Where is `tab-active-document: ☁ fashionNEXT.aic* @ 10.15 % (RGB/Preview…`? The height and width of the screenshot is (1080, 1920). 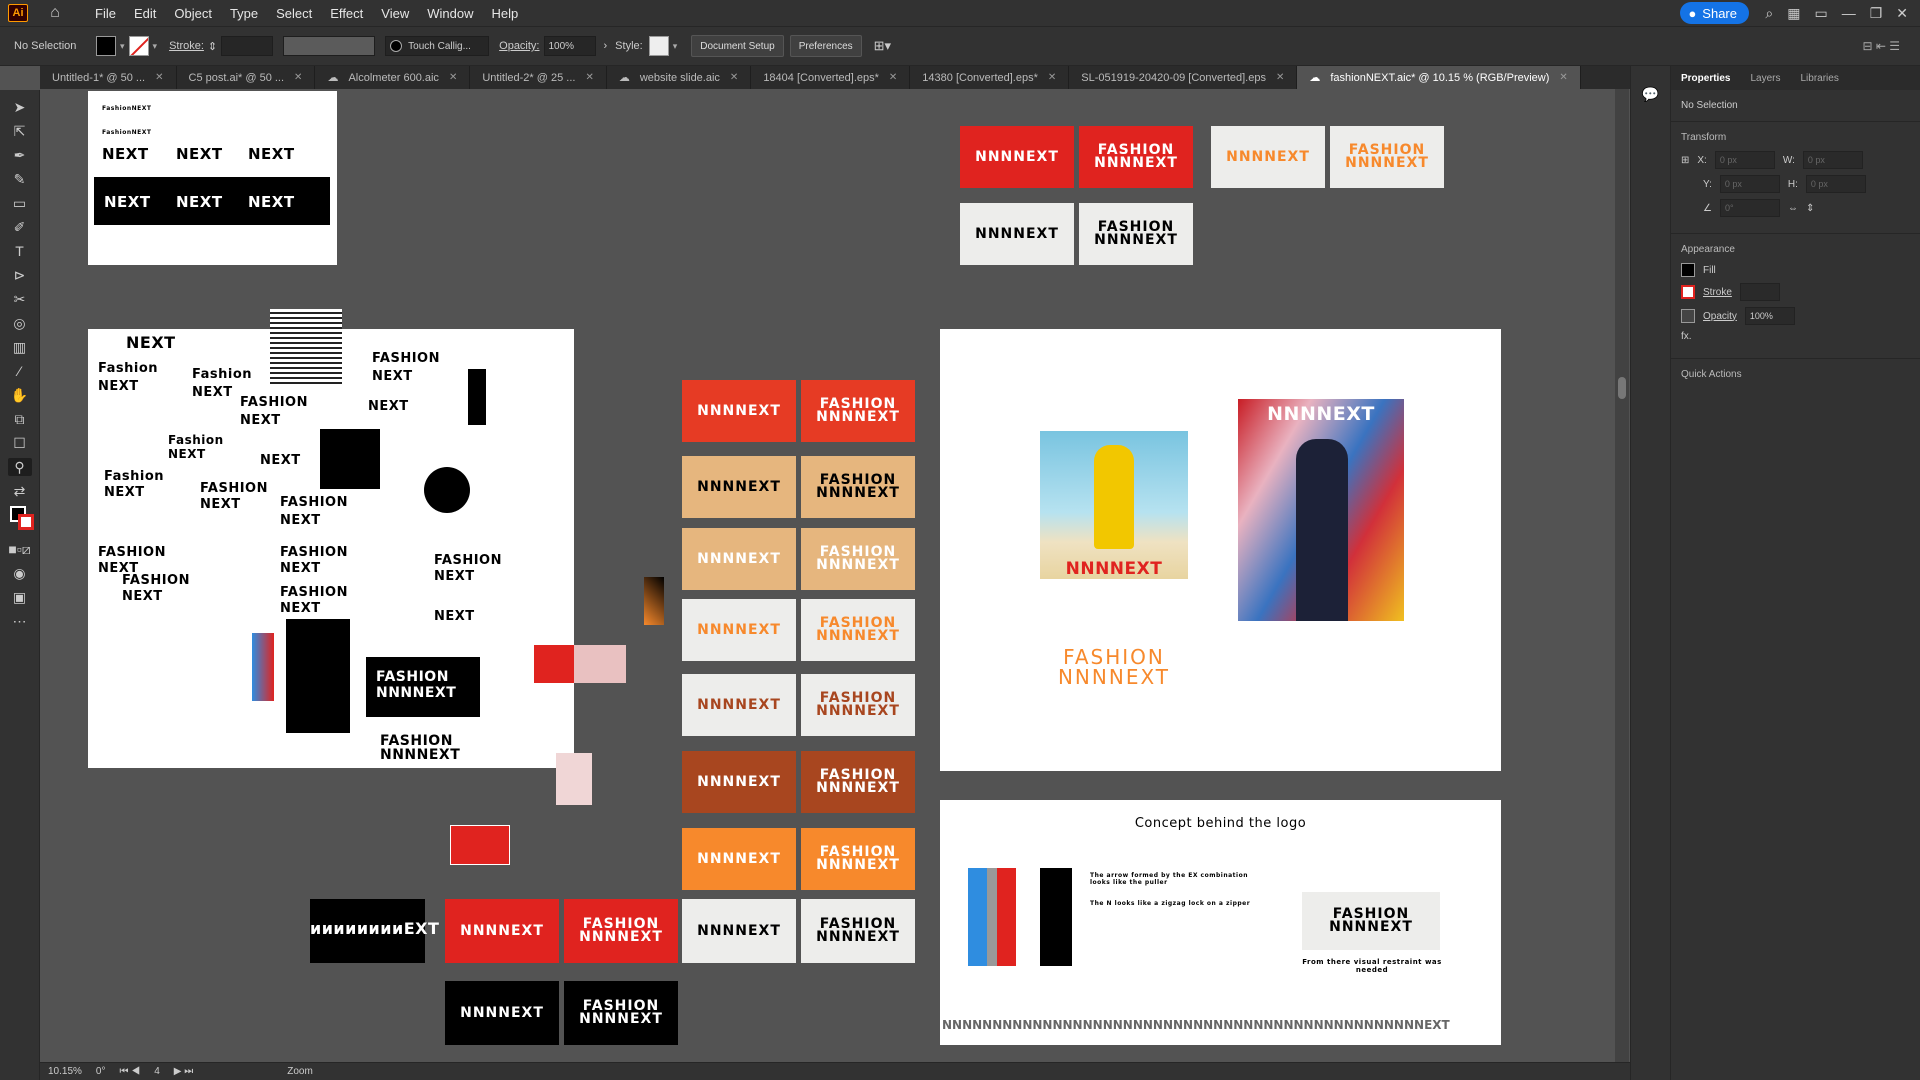 tab-active-document: ☁ fashionNEXT.aic* @ 10.15 % (RGB/Preview… is located at coordinates (1439, 77).